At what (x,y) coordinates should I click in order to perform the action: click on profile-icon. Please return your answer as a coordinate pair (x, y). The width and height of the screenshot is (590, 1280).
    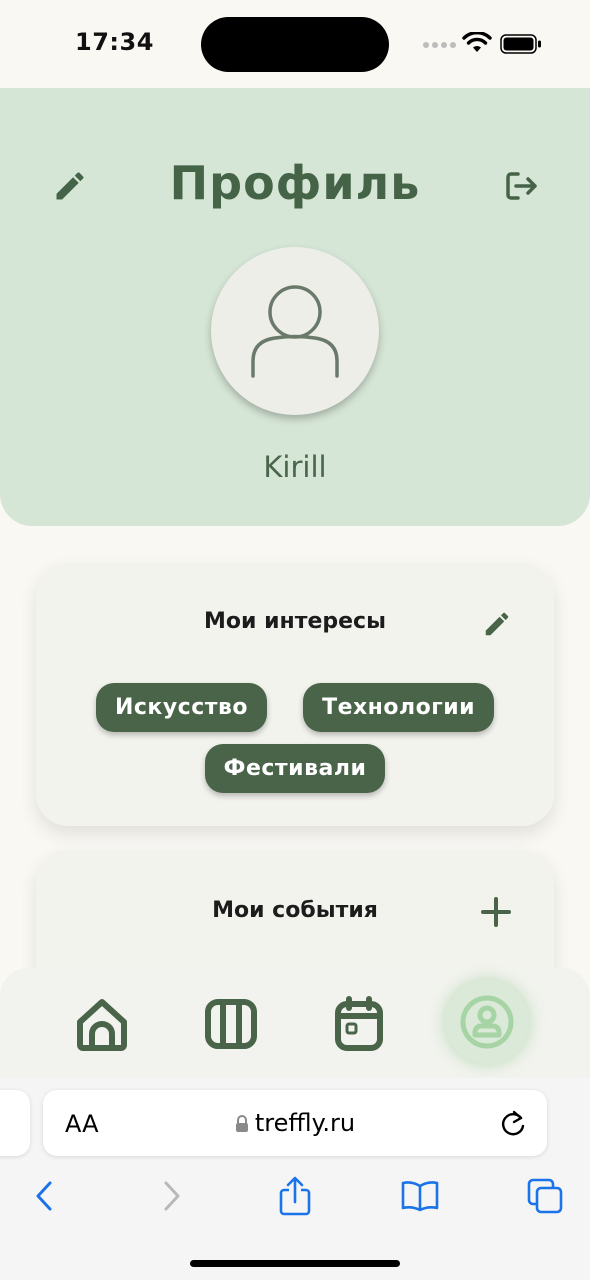
    Looking at the image, I should click on (487, 1022).